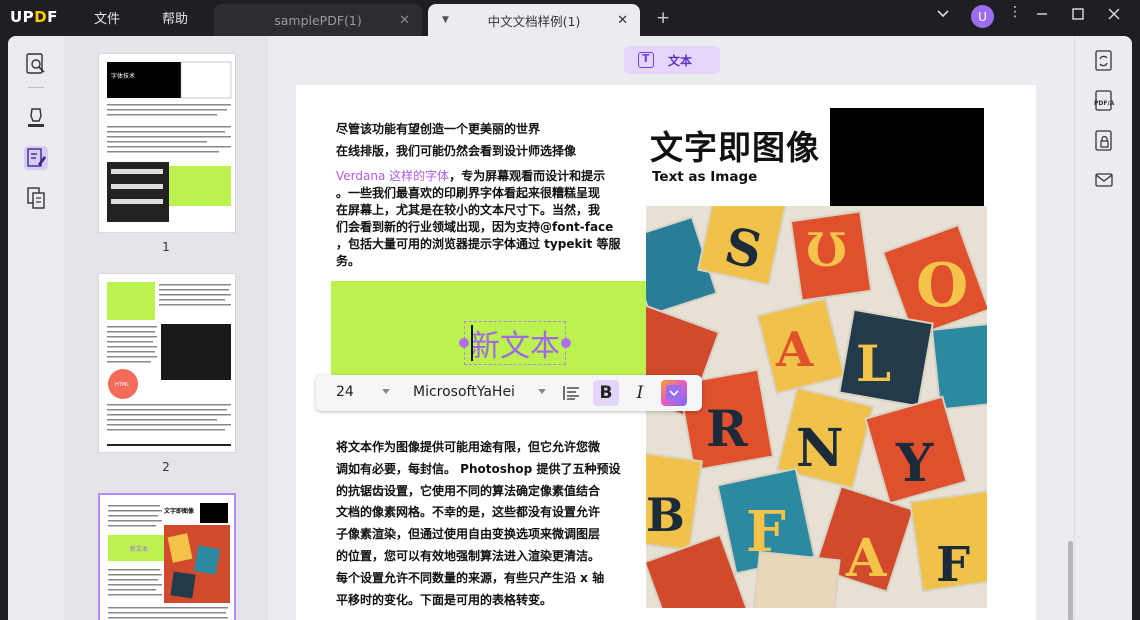 The width and height of the screenshot is (1140, 620). Describe the element at coordinates (515, 343) in the screenshot. I see `editable-text: 新文本` at that location.